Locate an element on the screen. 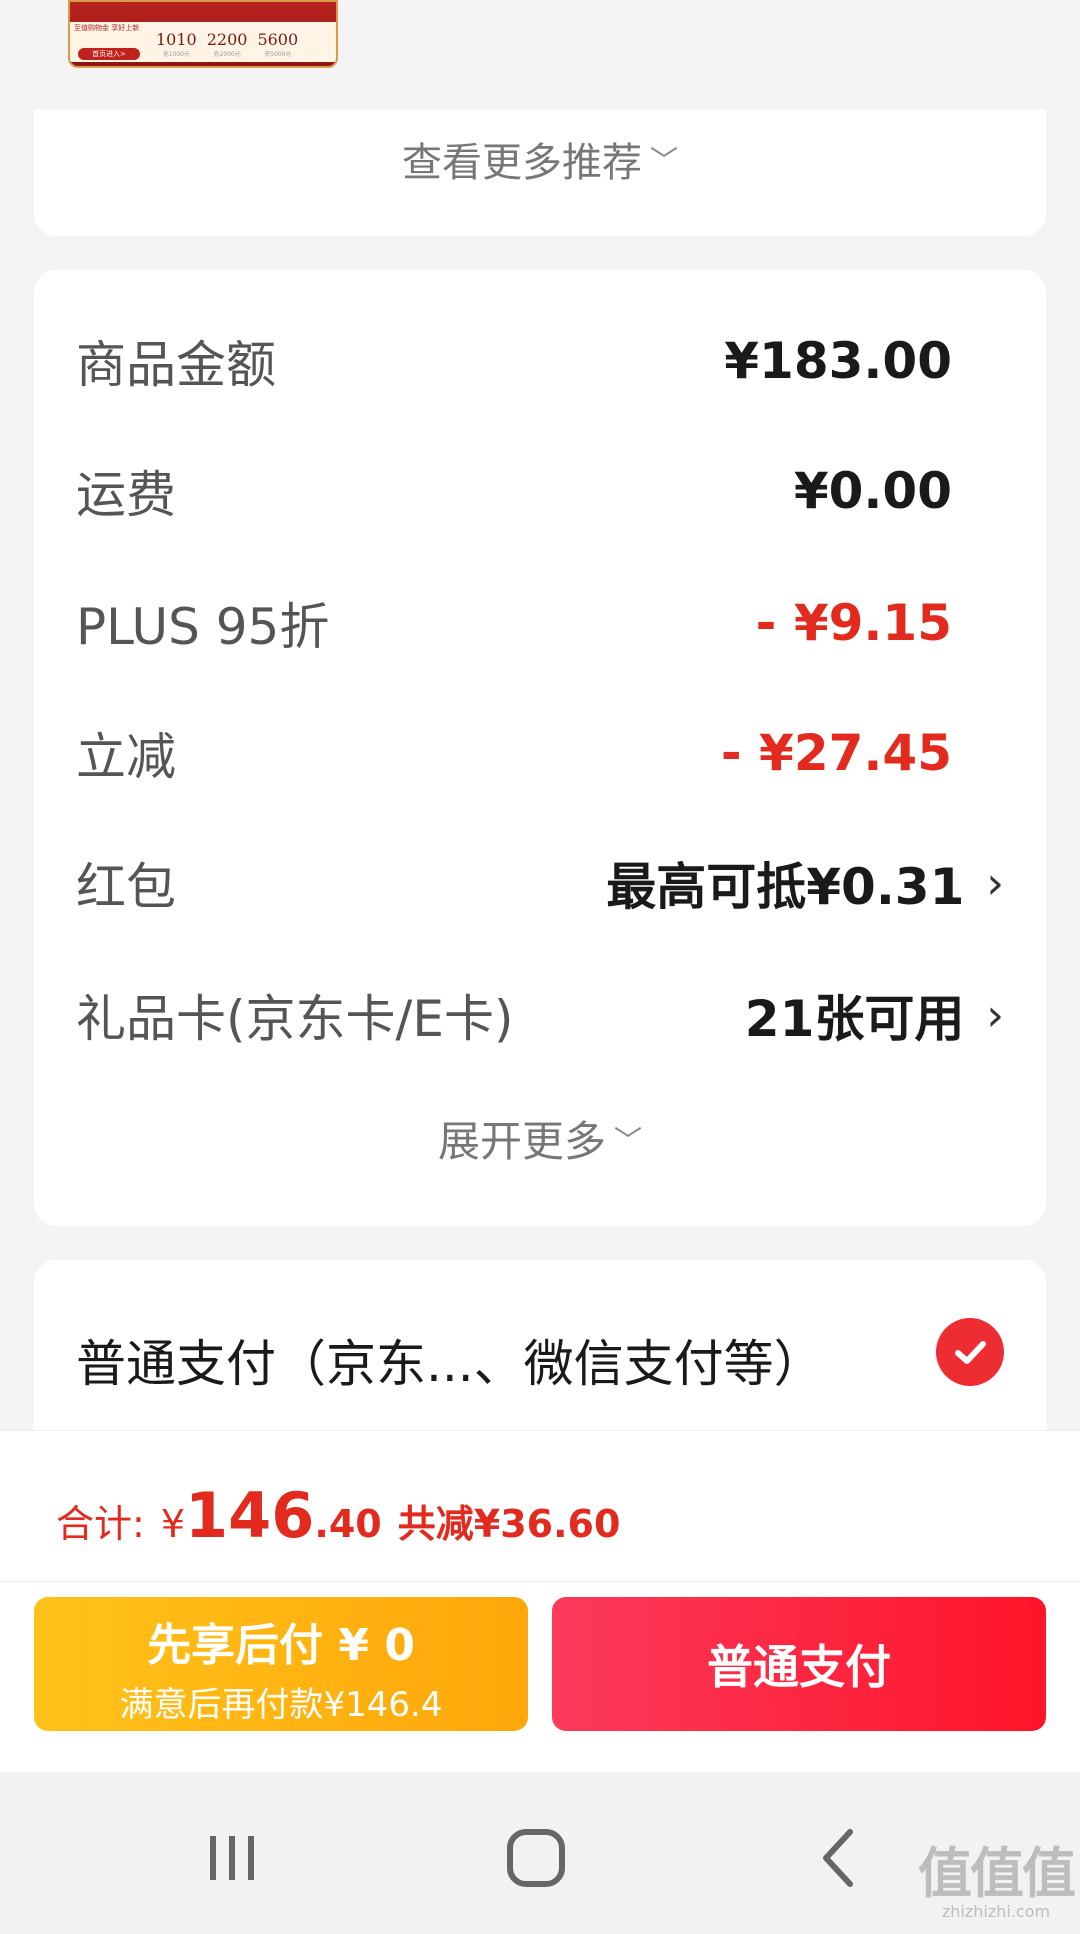 The image size is (1080, 1934). order-total: 合计: ¥ 146 .40 共减¥36.60 is located at coordinates (338, 1515).